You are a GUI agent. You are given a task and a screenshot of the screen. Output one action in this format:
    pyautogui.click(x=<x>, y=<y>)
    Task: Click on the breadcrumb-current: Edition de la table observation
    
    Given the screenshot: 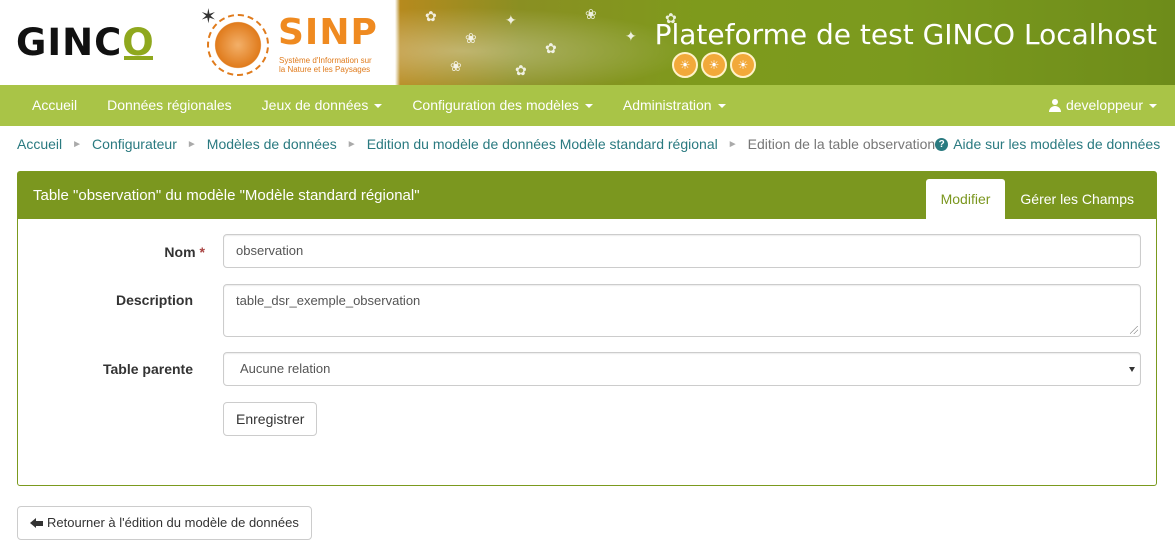 What is the action you would take?
    pyautogui.click(x=841, y=144)
    